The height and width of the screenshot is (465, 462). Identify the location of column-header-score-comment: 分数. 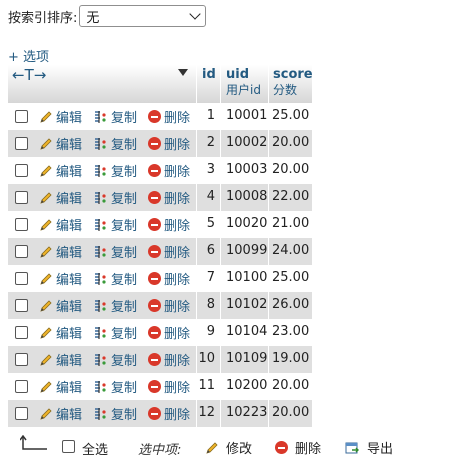
(285, 90).